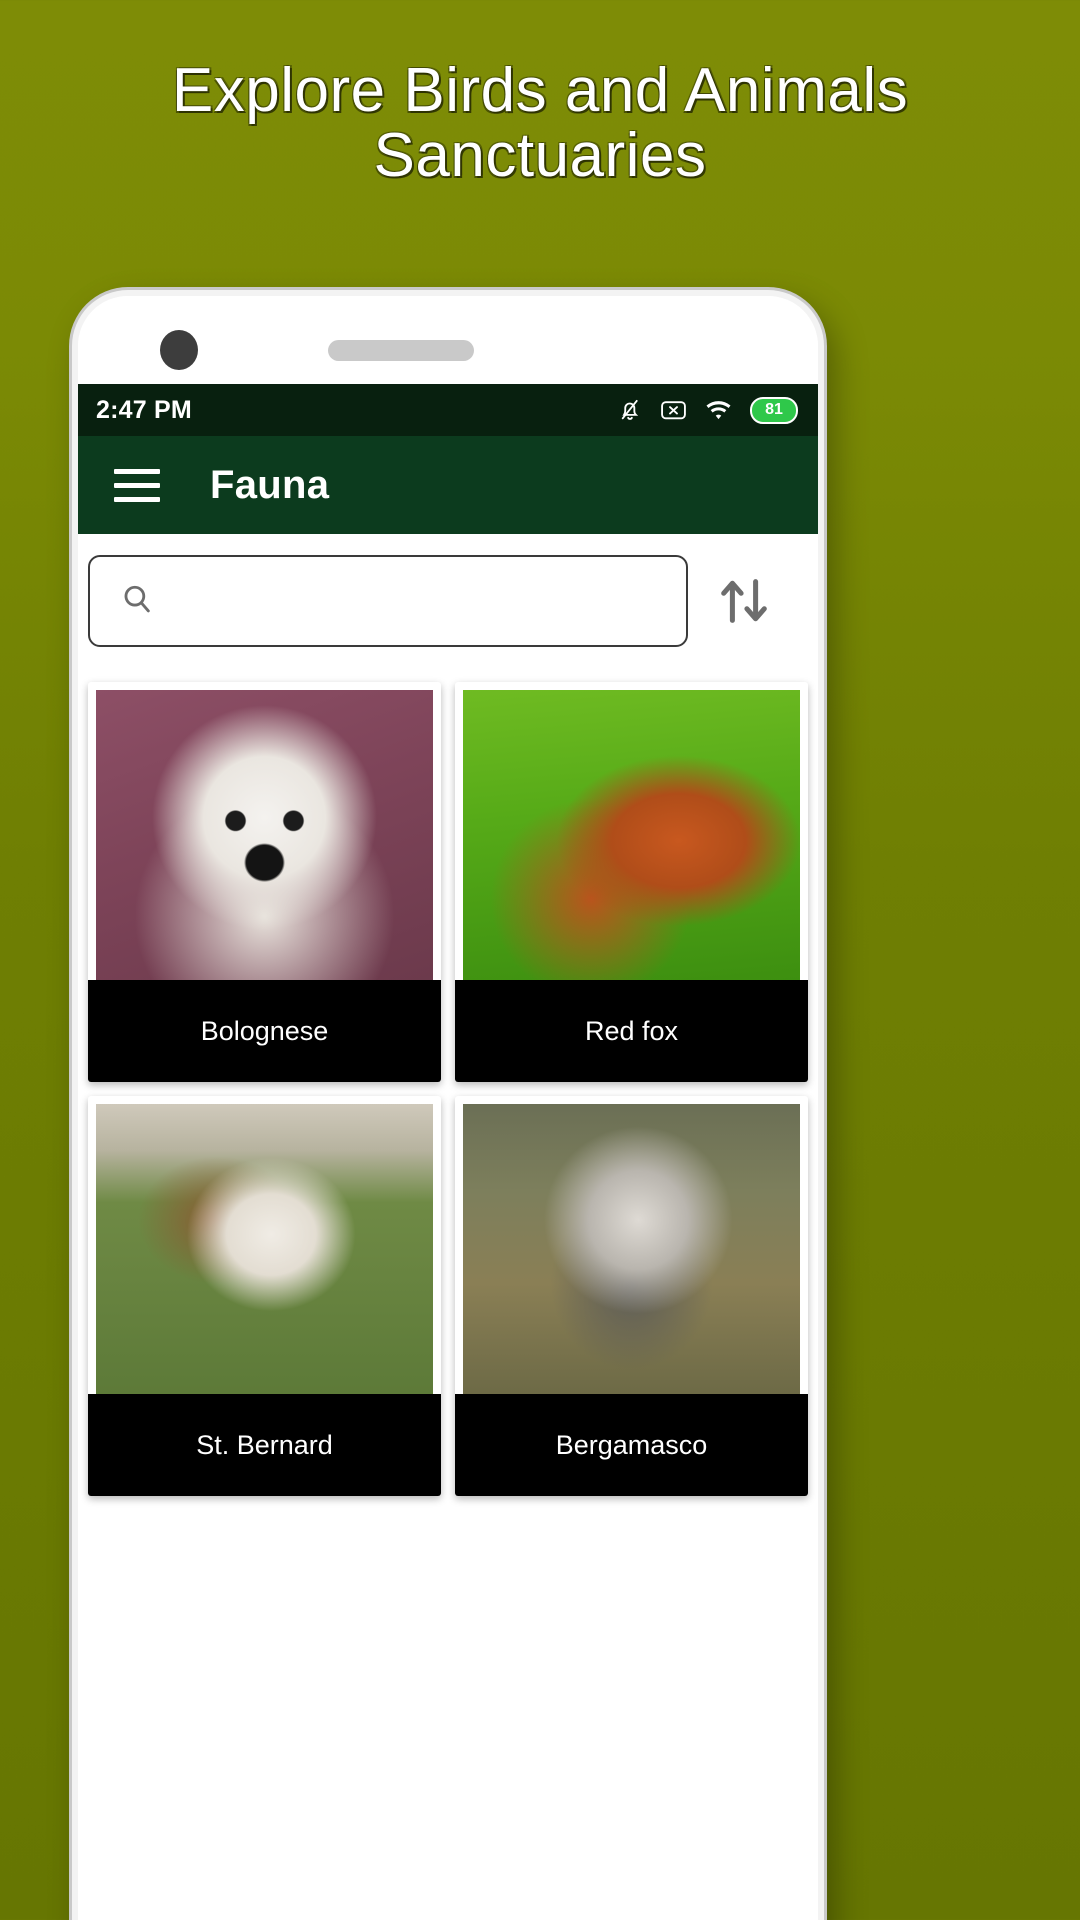 The height and width of the screenshot is (1920, 1080). I want to click on promo-headline-line-1: Explore Birds and Animals, so click(540, 90).